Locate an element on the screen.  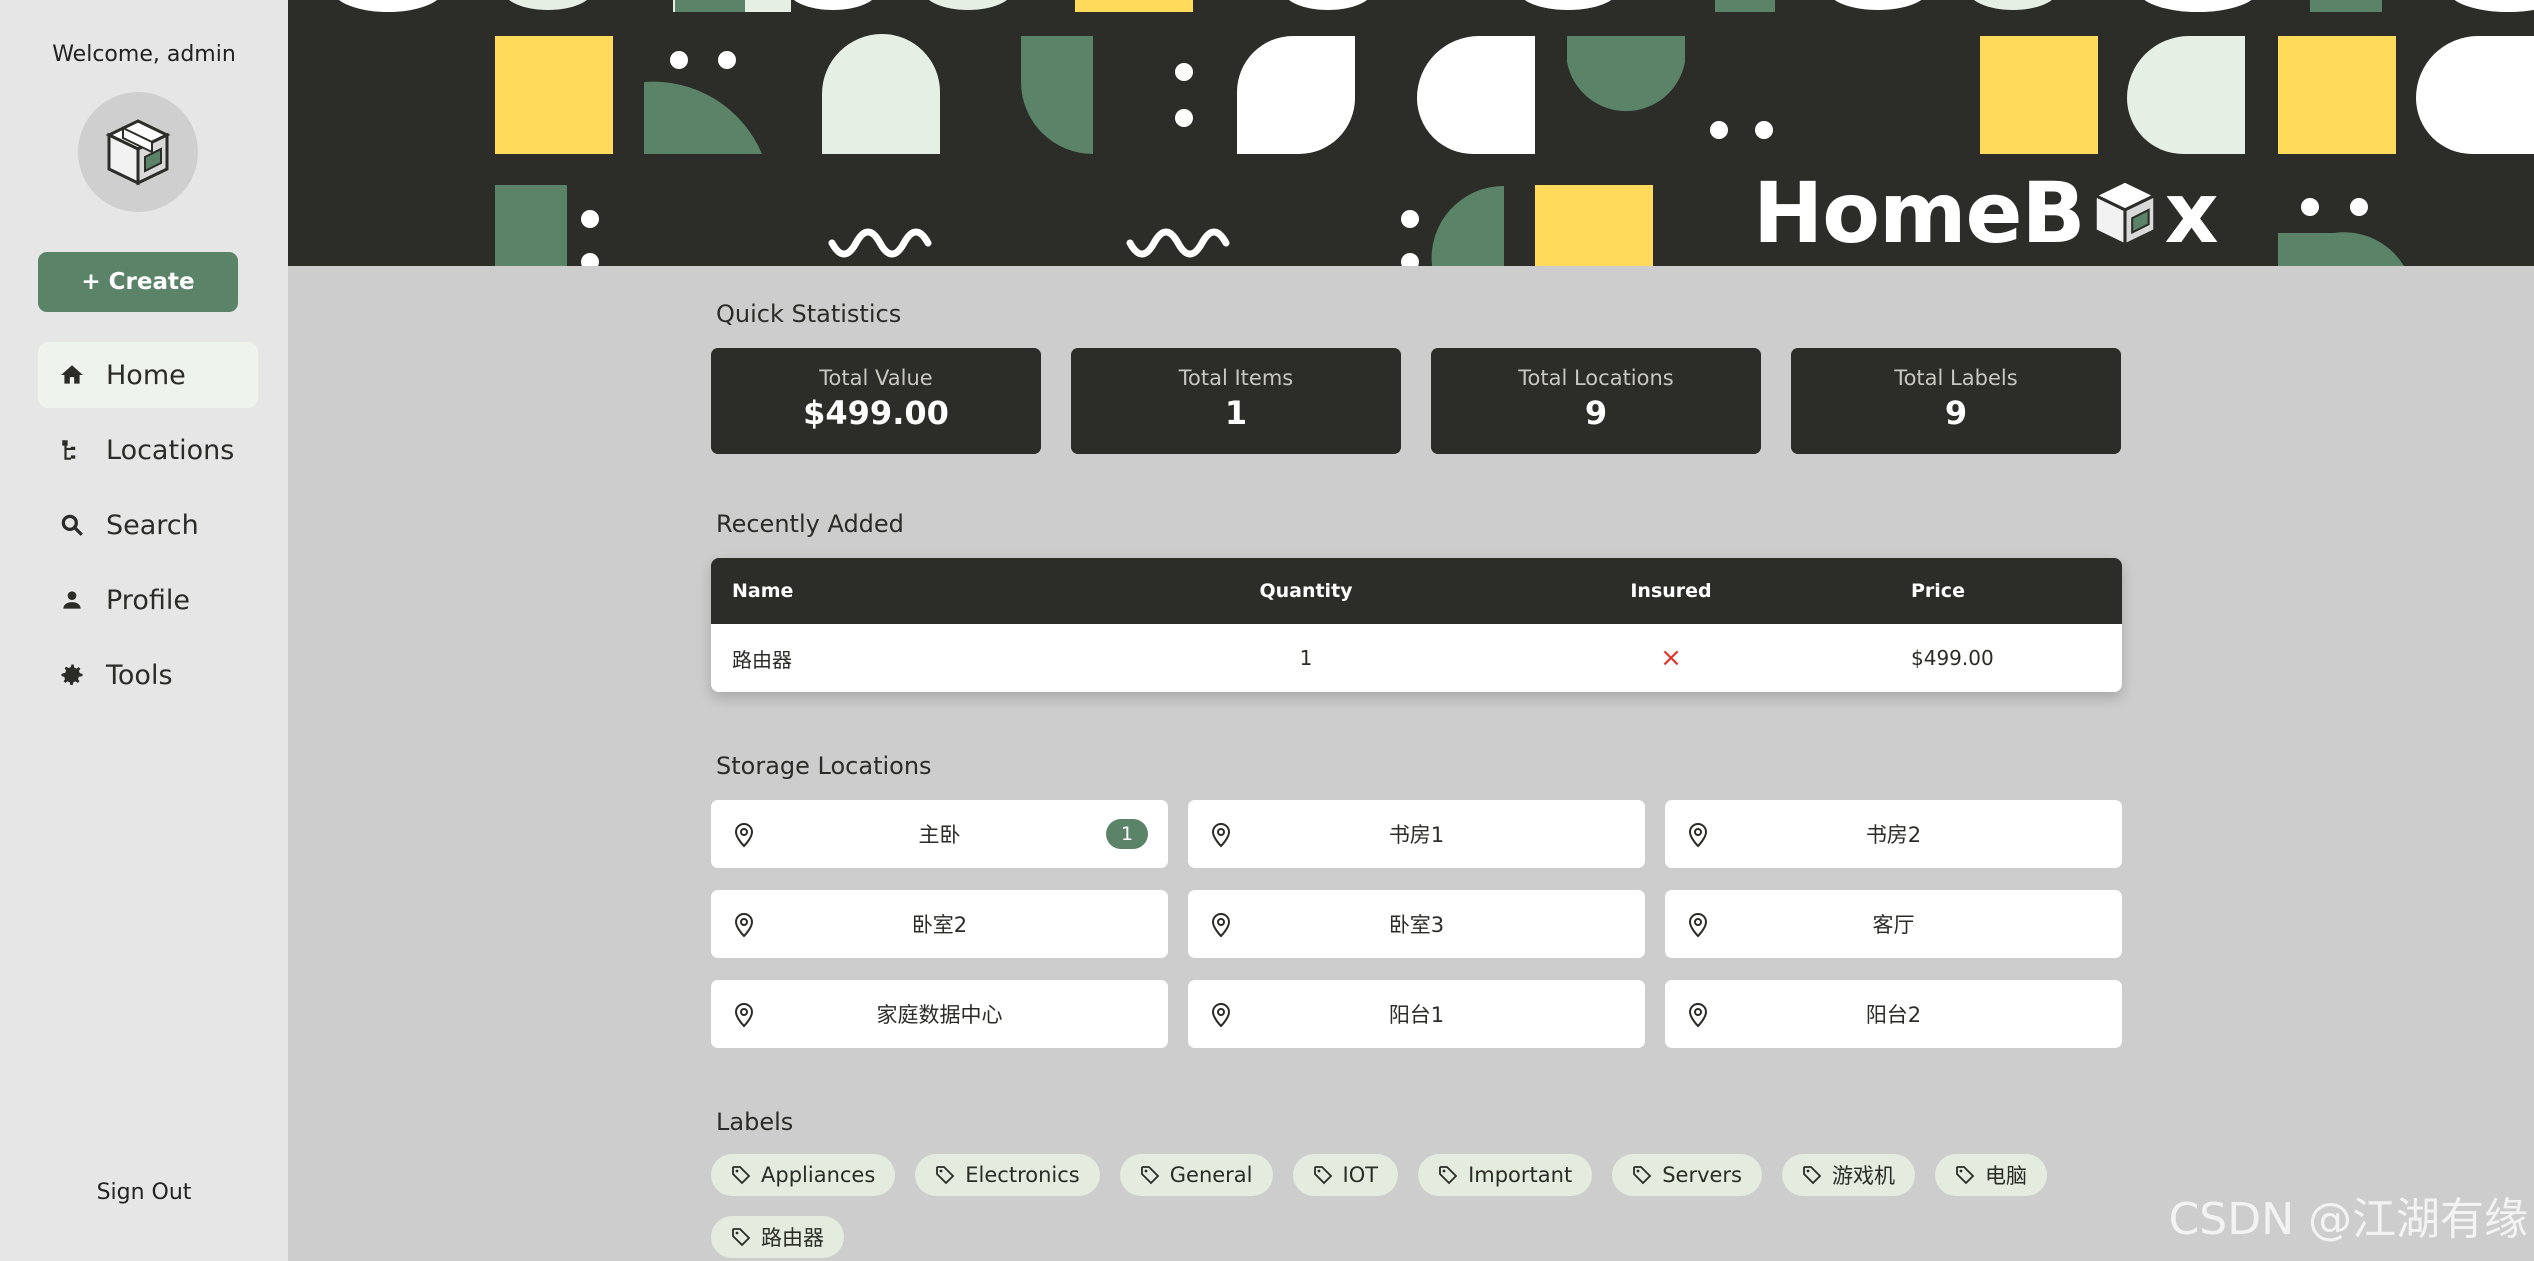
stat-card-total-items: Total Items 1 is located at coordinates (1236, 401).